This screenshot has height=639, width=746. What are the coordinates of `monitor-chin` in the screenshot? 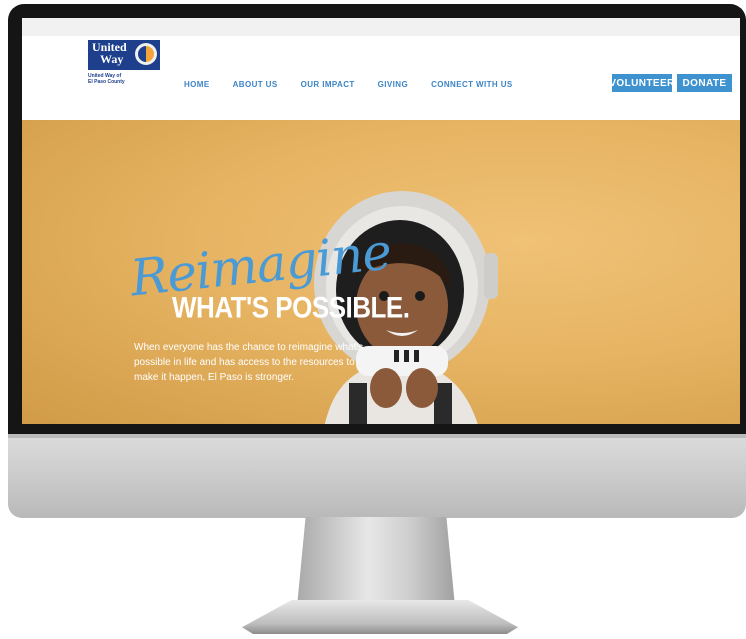 It's located at (377, 476).